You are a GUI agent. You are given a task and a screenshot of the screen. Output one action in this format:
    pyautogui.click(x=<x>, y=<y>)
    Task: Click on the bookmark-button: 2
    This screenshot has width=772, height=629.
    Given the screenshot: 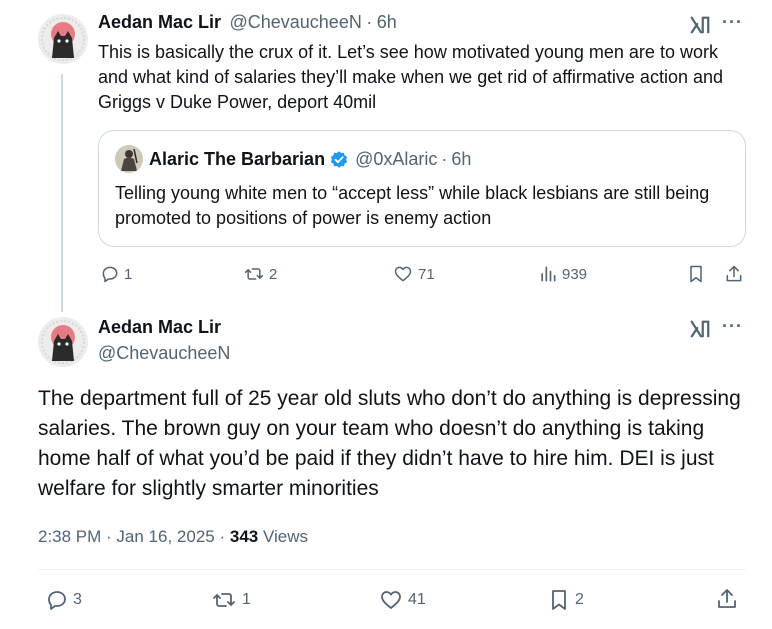 What is the action you would take?
    pyautogui.click(x=565, y=600)
    